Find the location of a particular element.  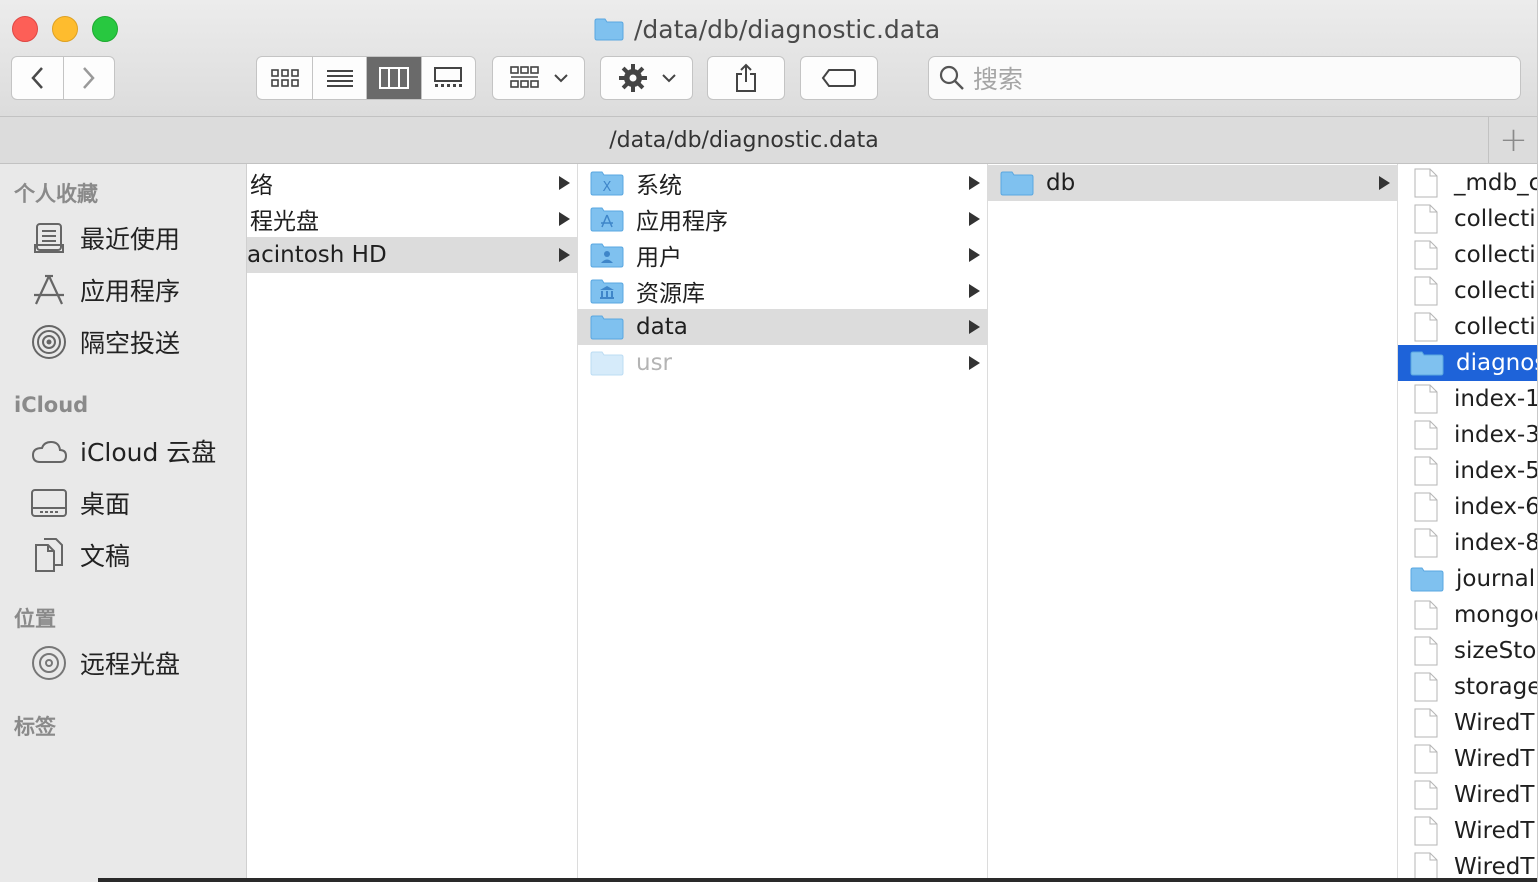

view-mode-control is located at coordinates (366, 78).